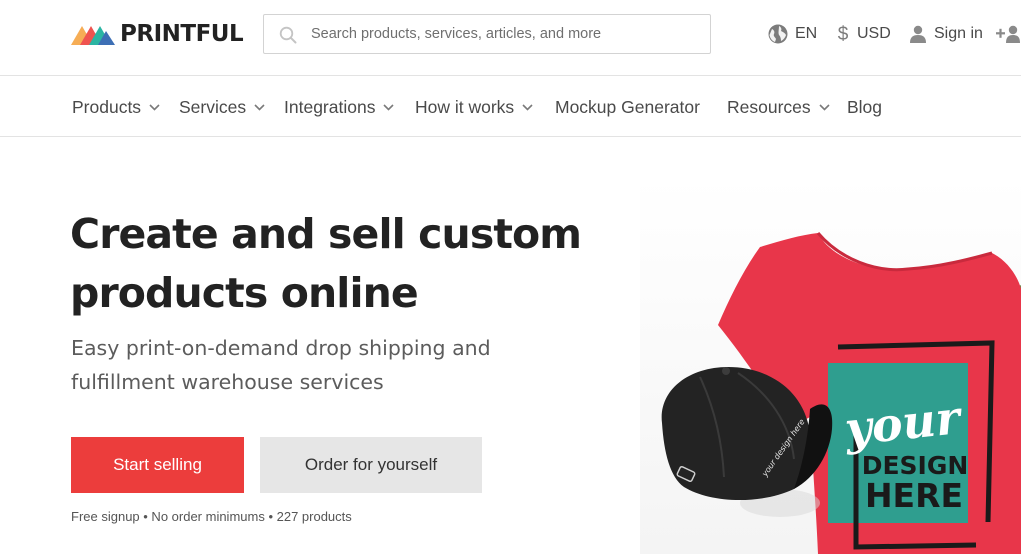 The width and height of the screenshot is (1021, 554). I want to click on nav-item-label: Integrations, so click(330, 106).